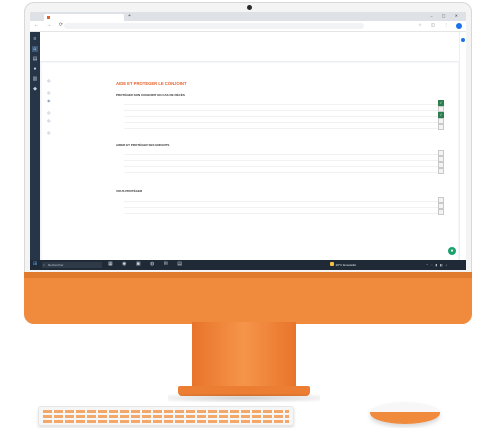 The image size is (494, 428). I want to click on chat-icon: ◆, so click(35, 89).